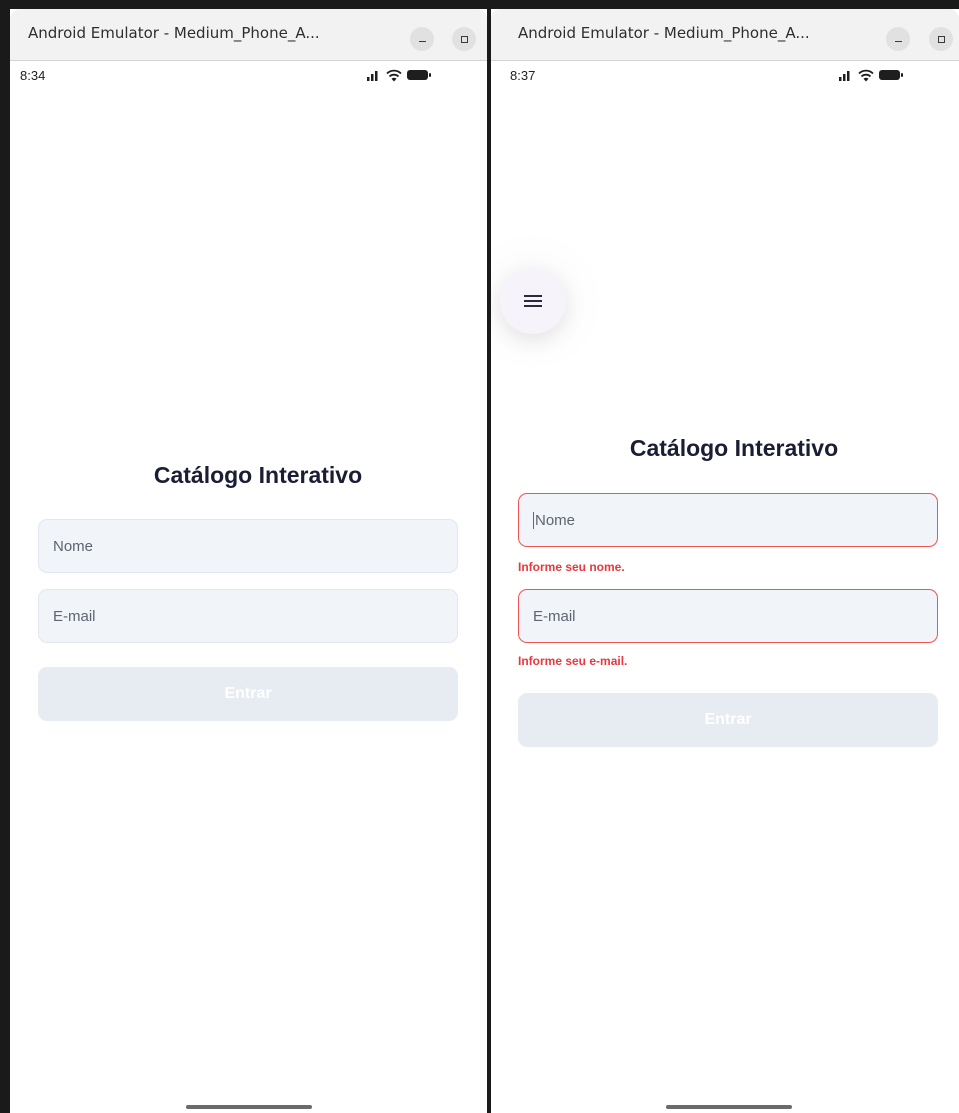 Image resolution: width=959 pixels, height=1113 pixels. Describe the element at coordinates (33, 75) in the screenshot. I see `status-bar-time: 8:34` at that location.